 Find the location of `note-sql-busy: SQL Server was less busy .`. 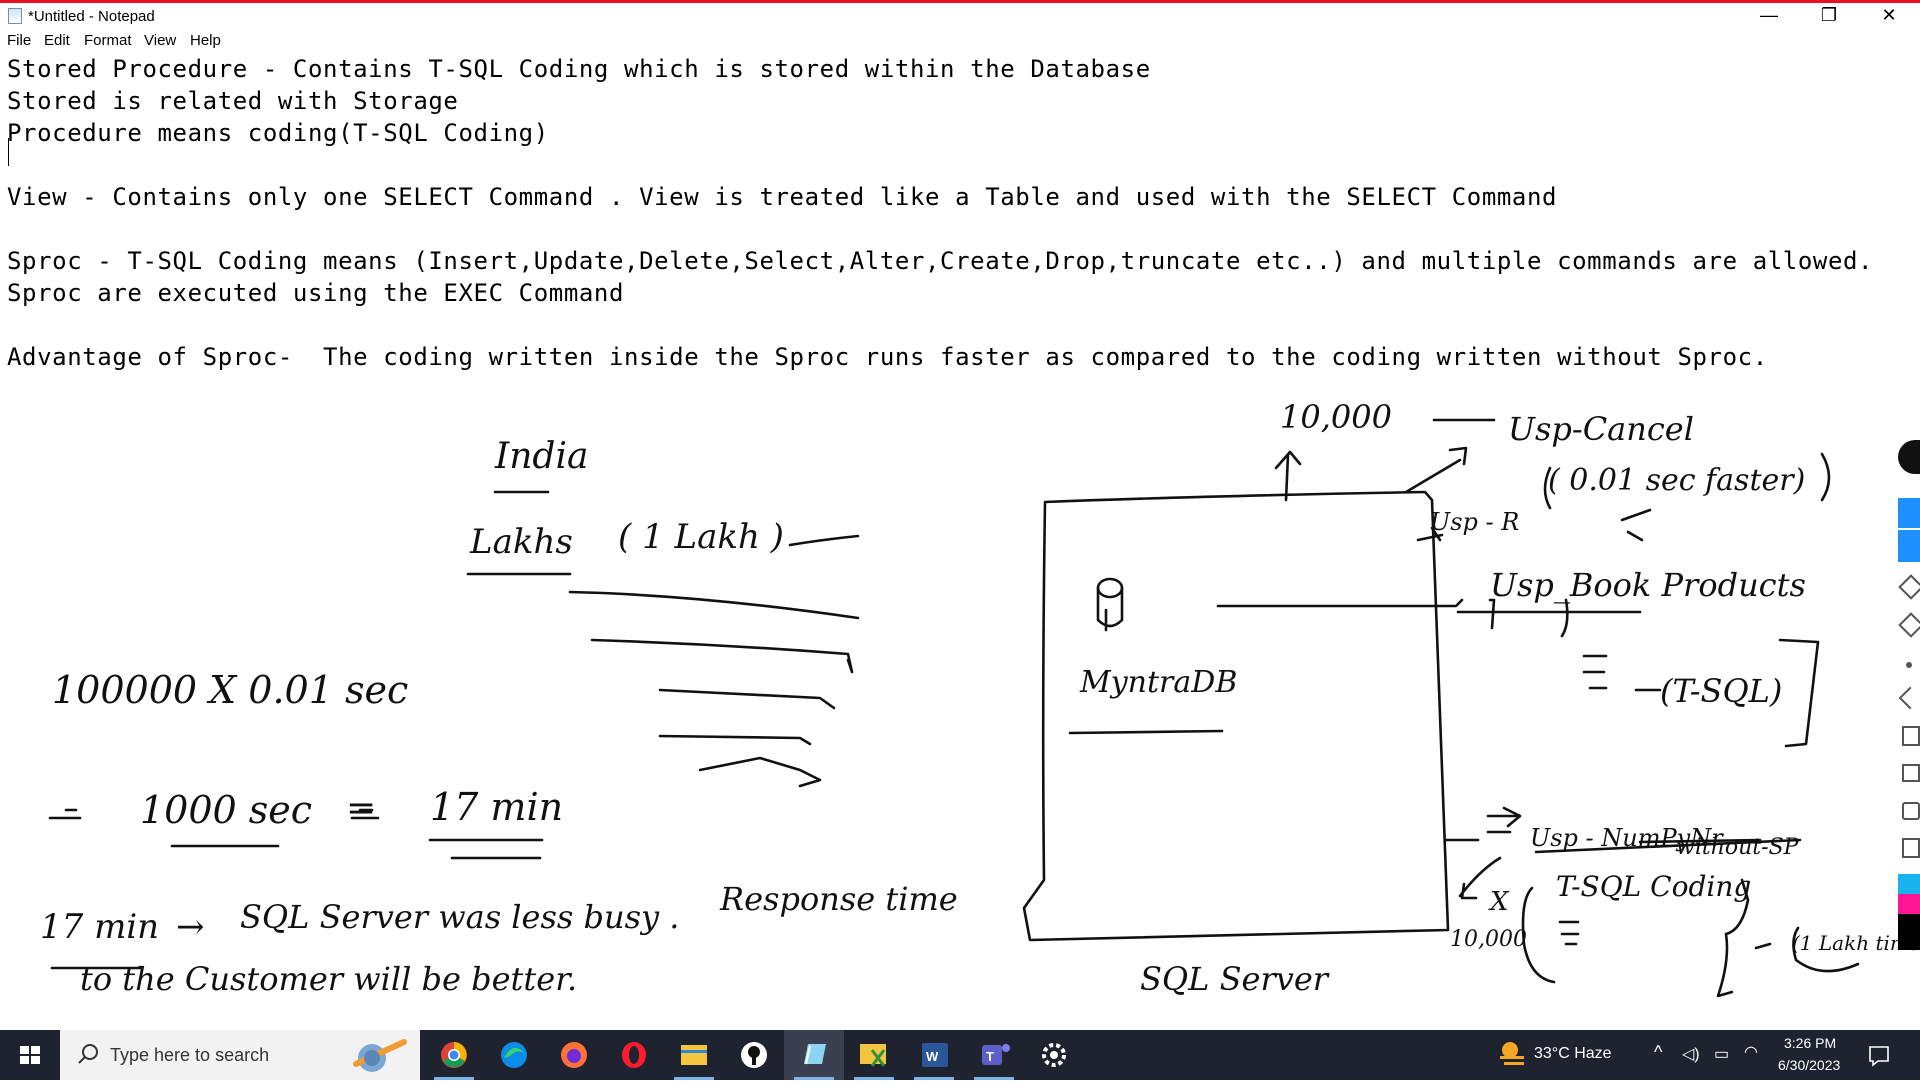

note-sql-busy: SQL Server was less busy . is located at coordinates (459, 917).